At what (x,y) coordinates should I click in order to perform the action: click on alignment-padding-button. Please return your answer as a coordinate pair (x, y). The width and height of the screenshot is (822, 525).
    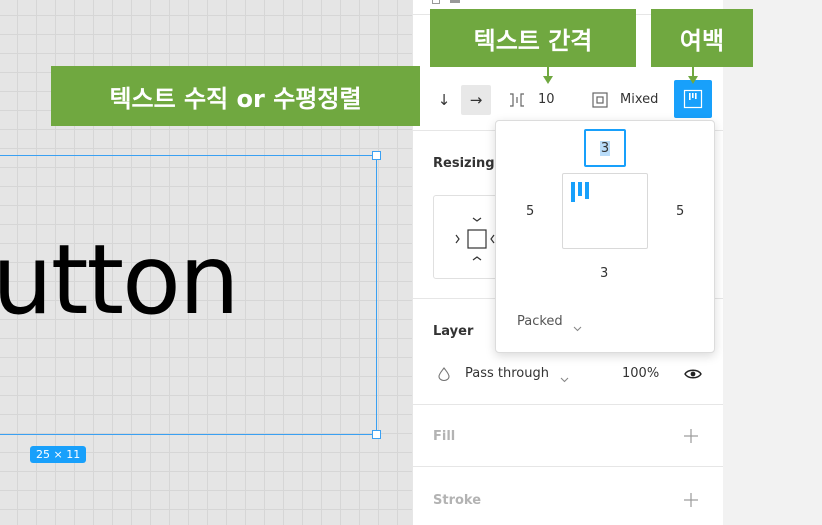
    Looking at the image, I should click on (693, 99).